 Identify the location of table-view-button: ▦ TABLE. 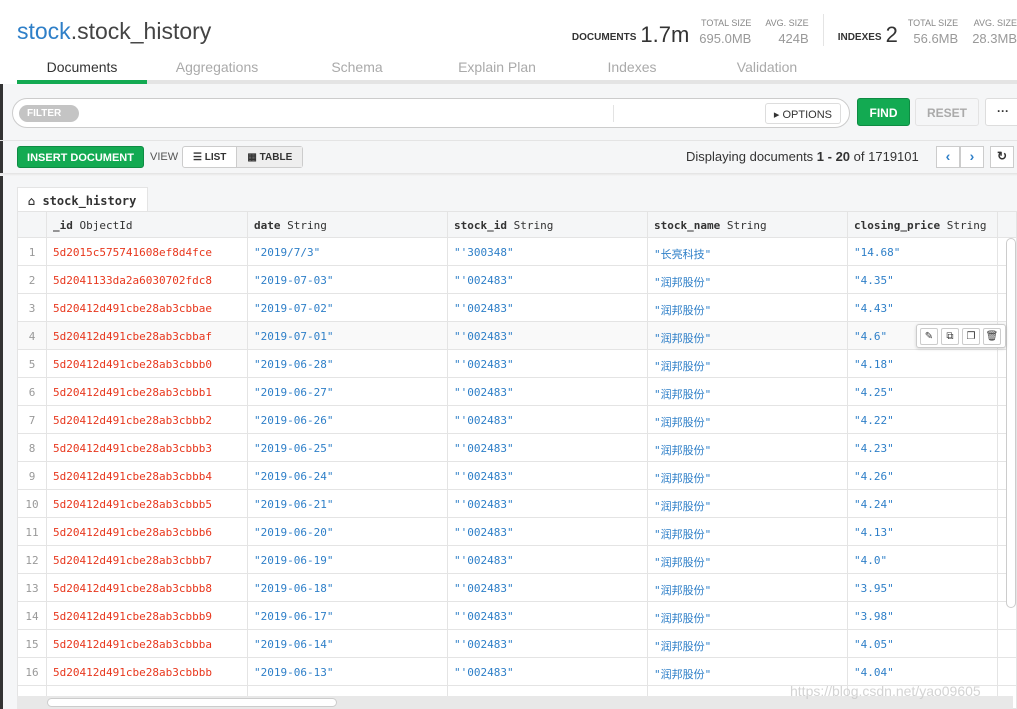
(269, 157).